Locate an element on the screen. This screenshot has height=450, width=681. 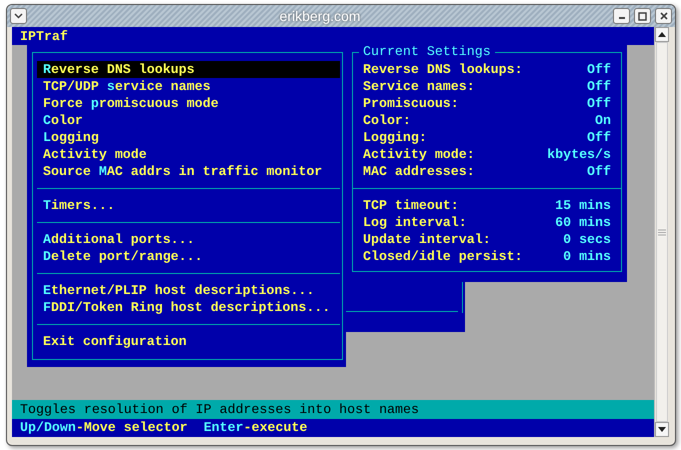
menu-item: Force promiscuous mode is located at coordinates (188, 103).